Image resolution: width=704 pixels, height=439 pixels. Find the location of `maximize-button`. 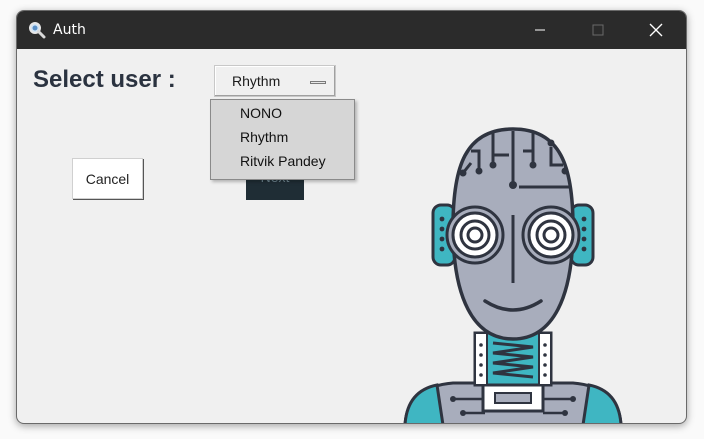

maximize-button is located at coordinates (598, 30).